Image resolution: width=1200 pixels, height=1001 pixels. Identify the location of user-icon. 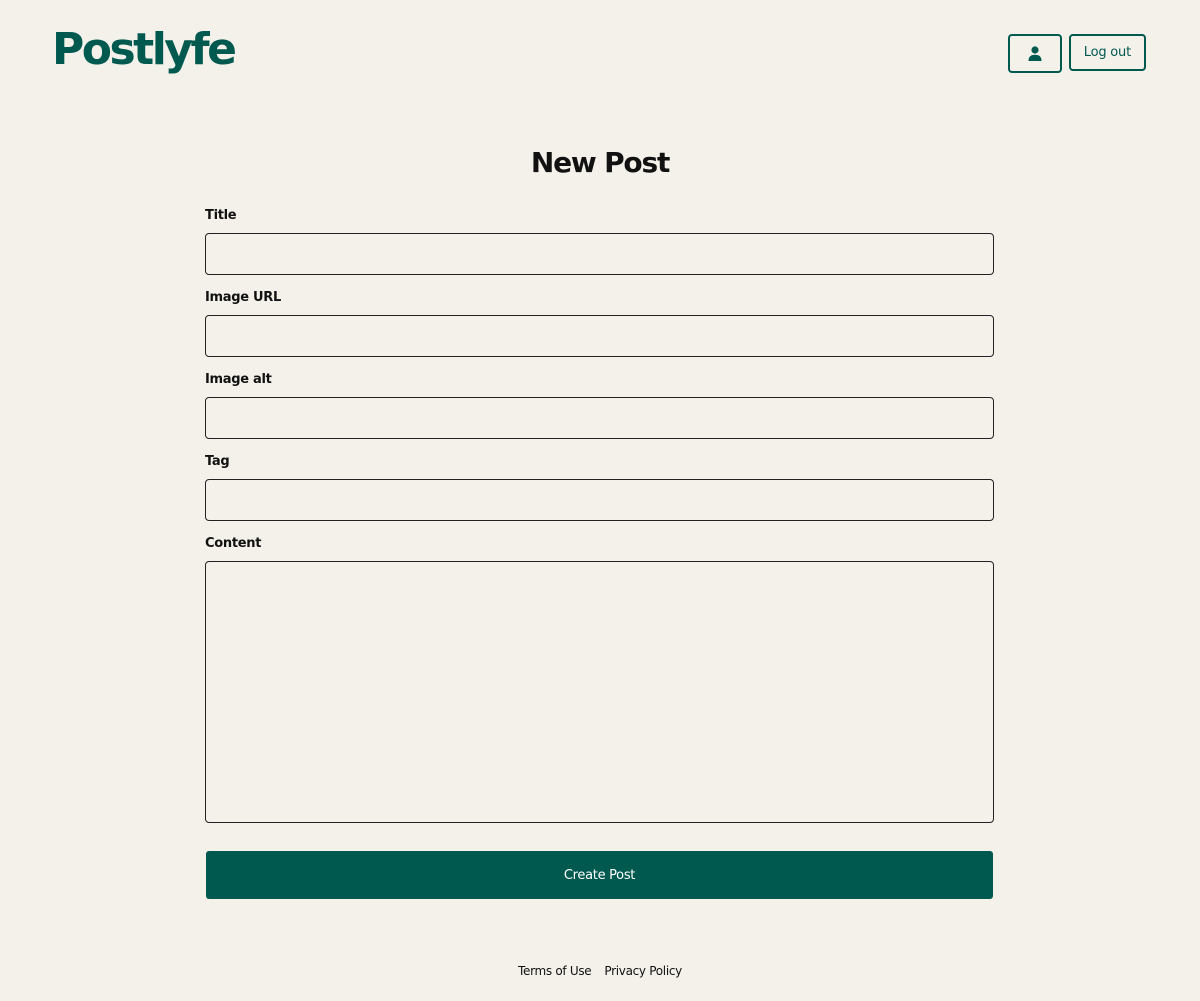
(1035, 53).